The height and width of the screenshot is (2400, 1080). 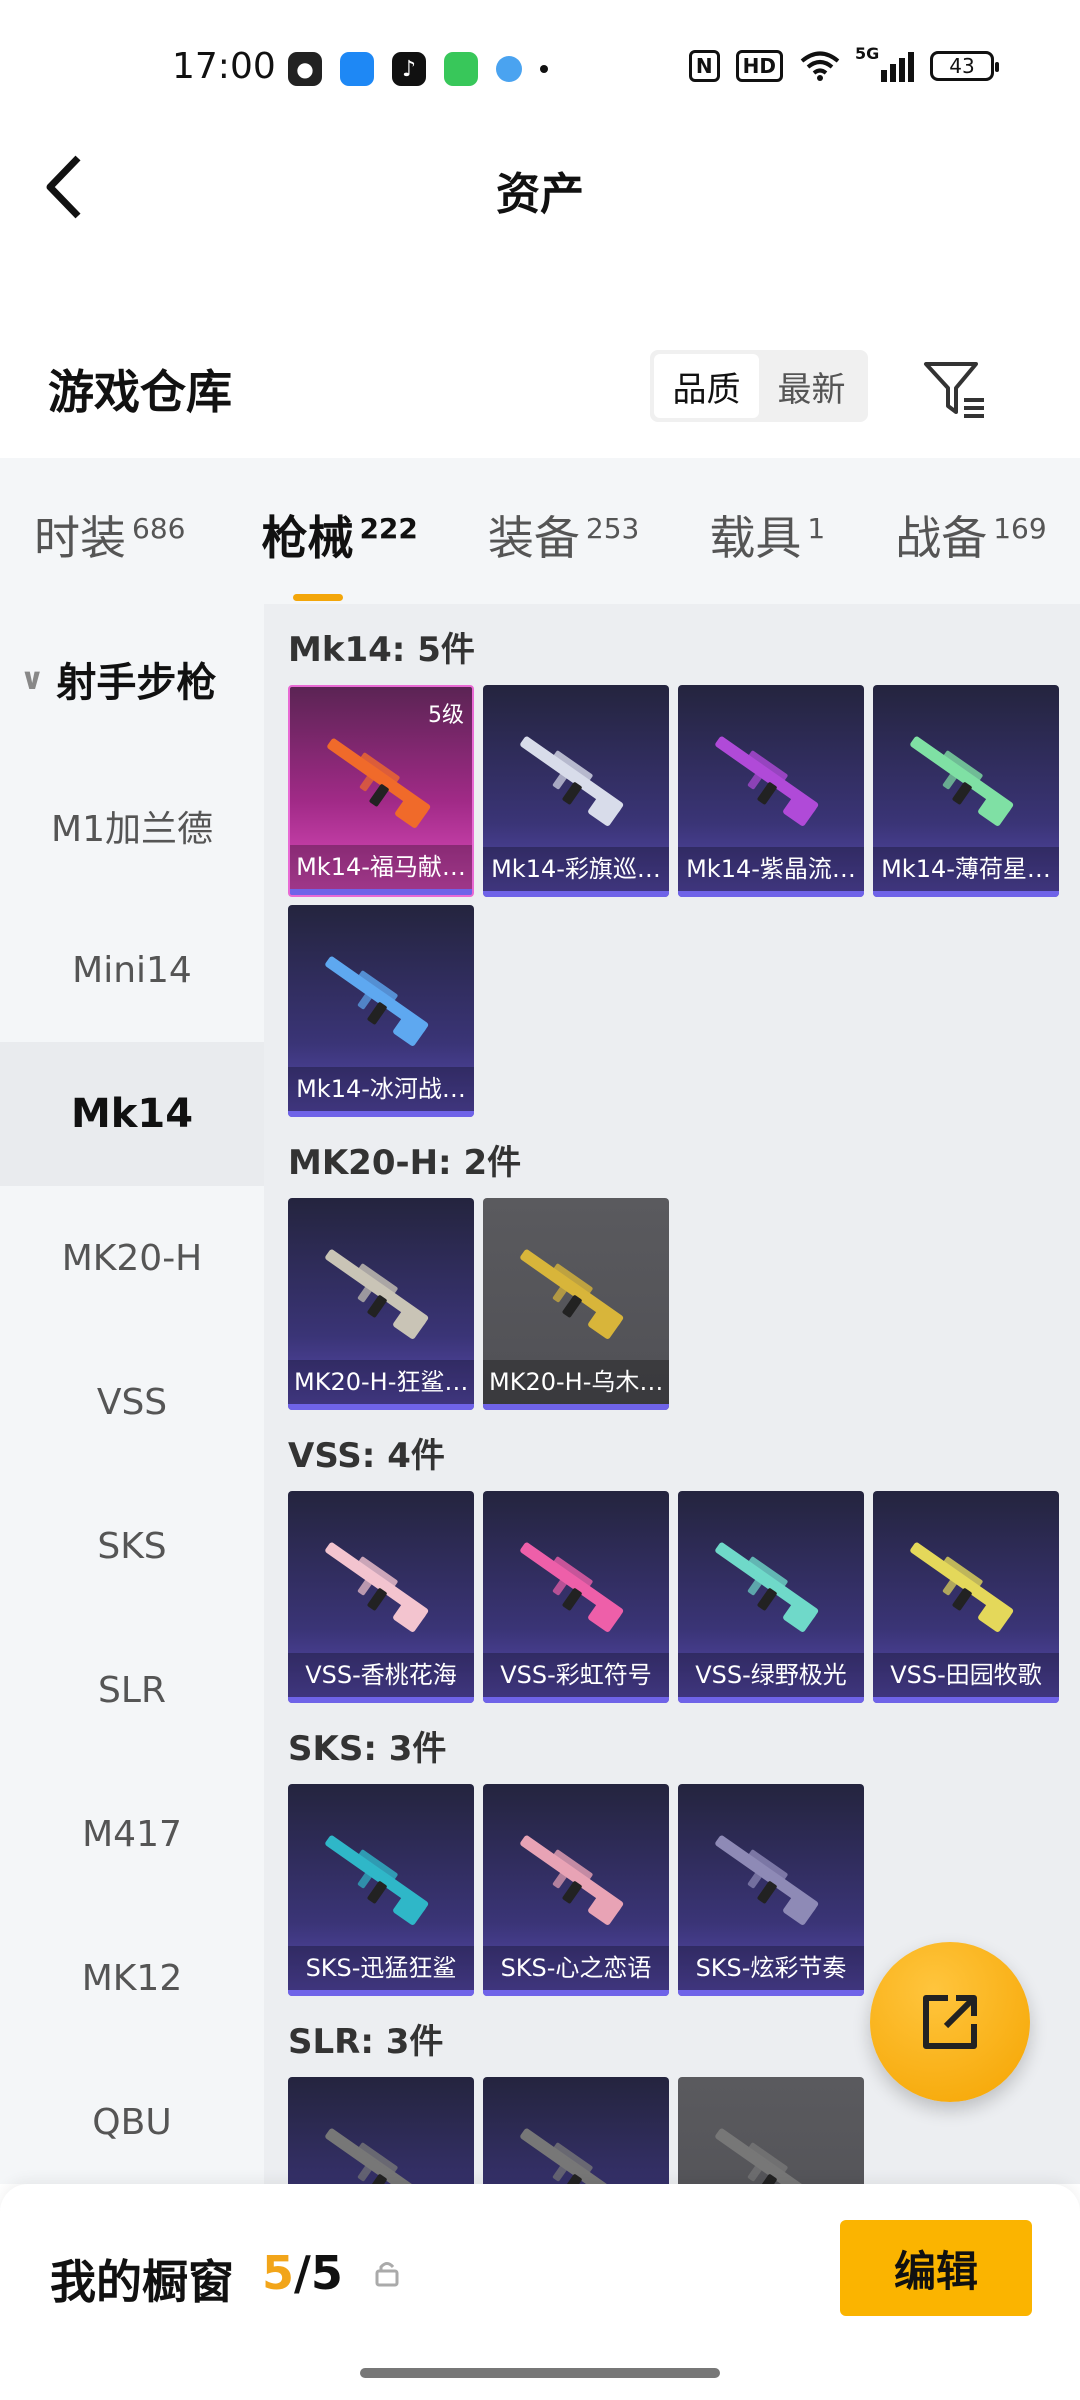 I want to click on status-bar: 17:00 ● ♪ N HD 5G 43, so click(x=540, y=70).